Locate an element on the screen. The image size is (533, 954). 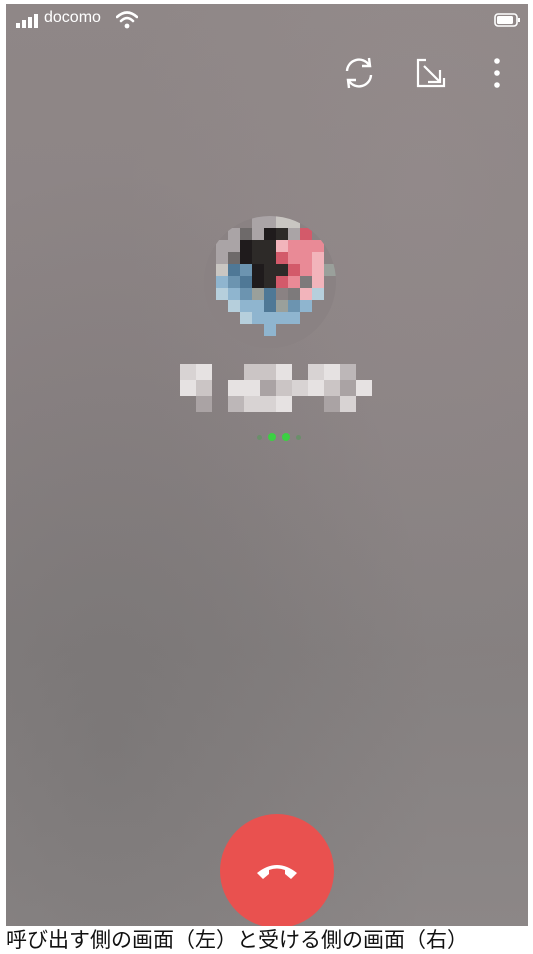
avatar is located at coordinates (270, 282).